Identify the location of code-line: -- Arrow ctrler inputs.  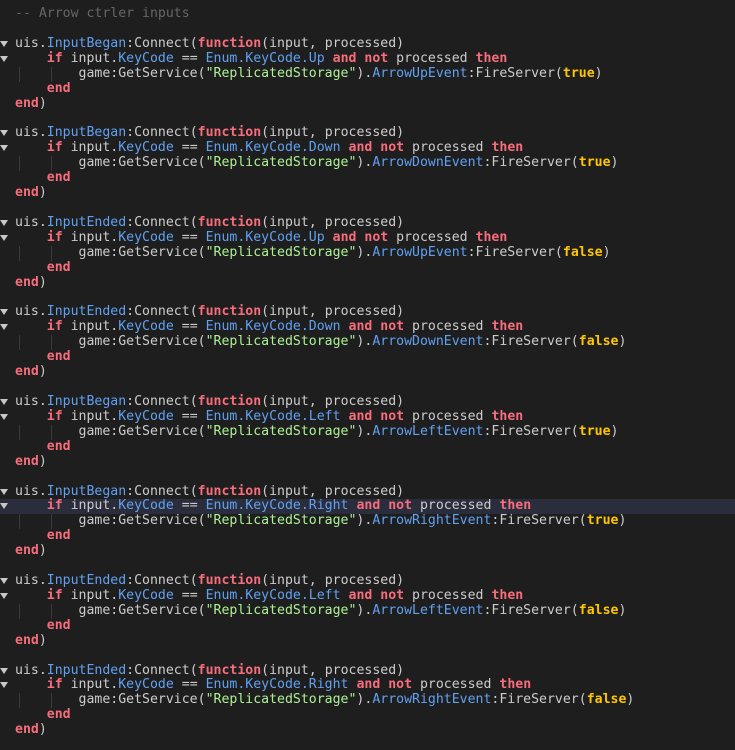
(367, 14).